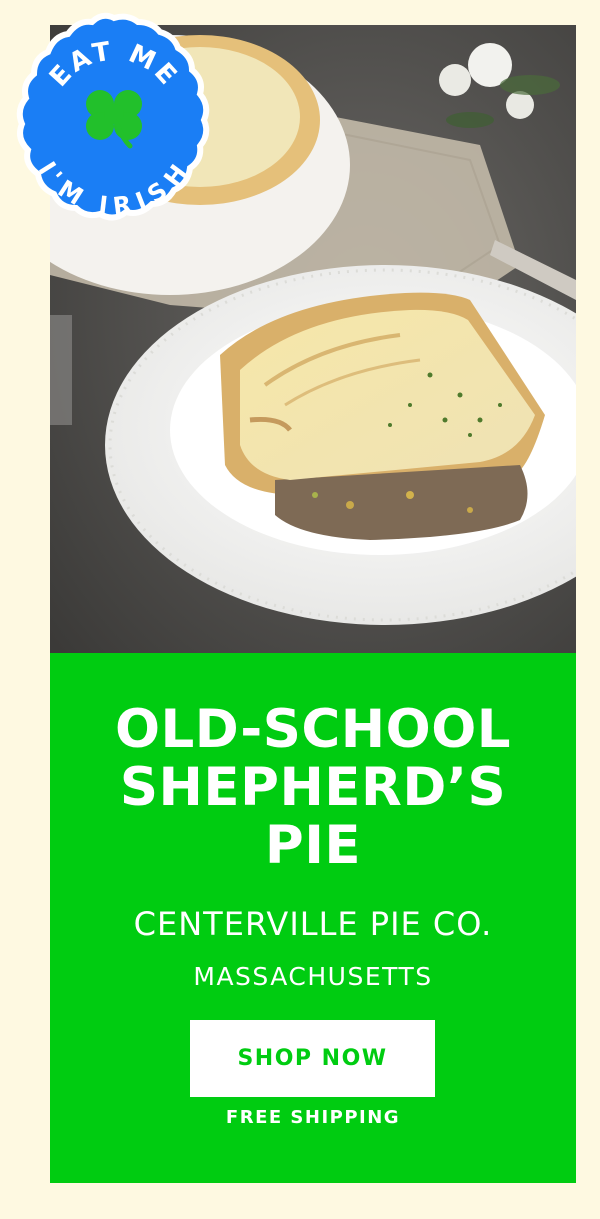 The height and width of the screenshot is (1219, 600). I want to click on eat-me-irish-badge: EAT ME I'M IRISH, so click(114, 118).